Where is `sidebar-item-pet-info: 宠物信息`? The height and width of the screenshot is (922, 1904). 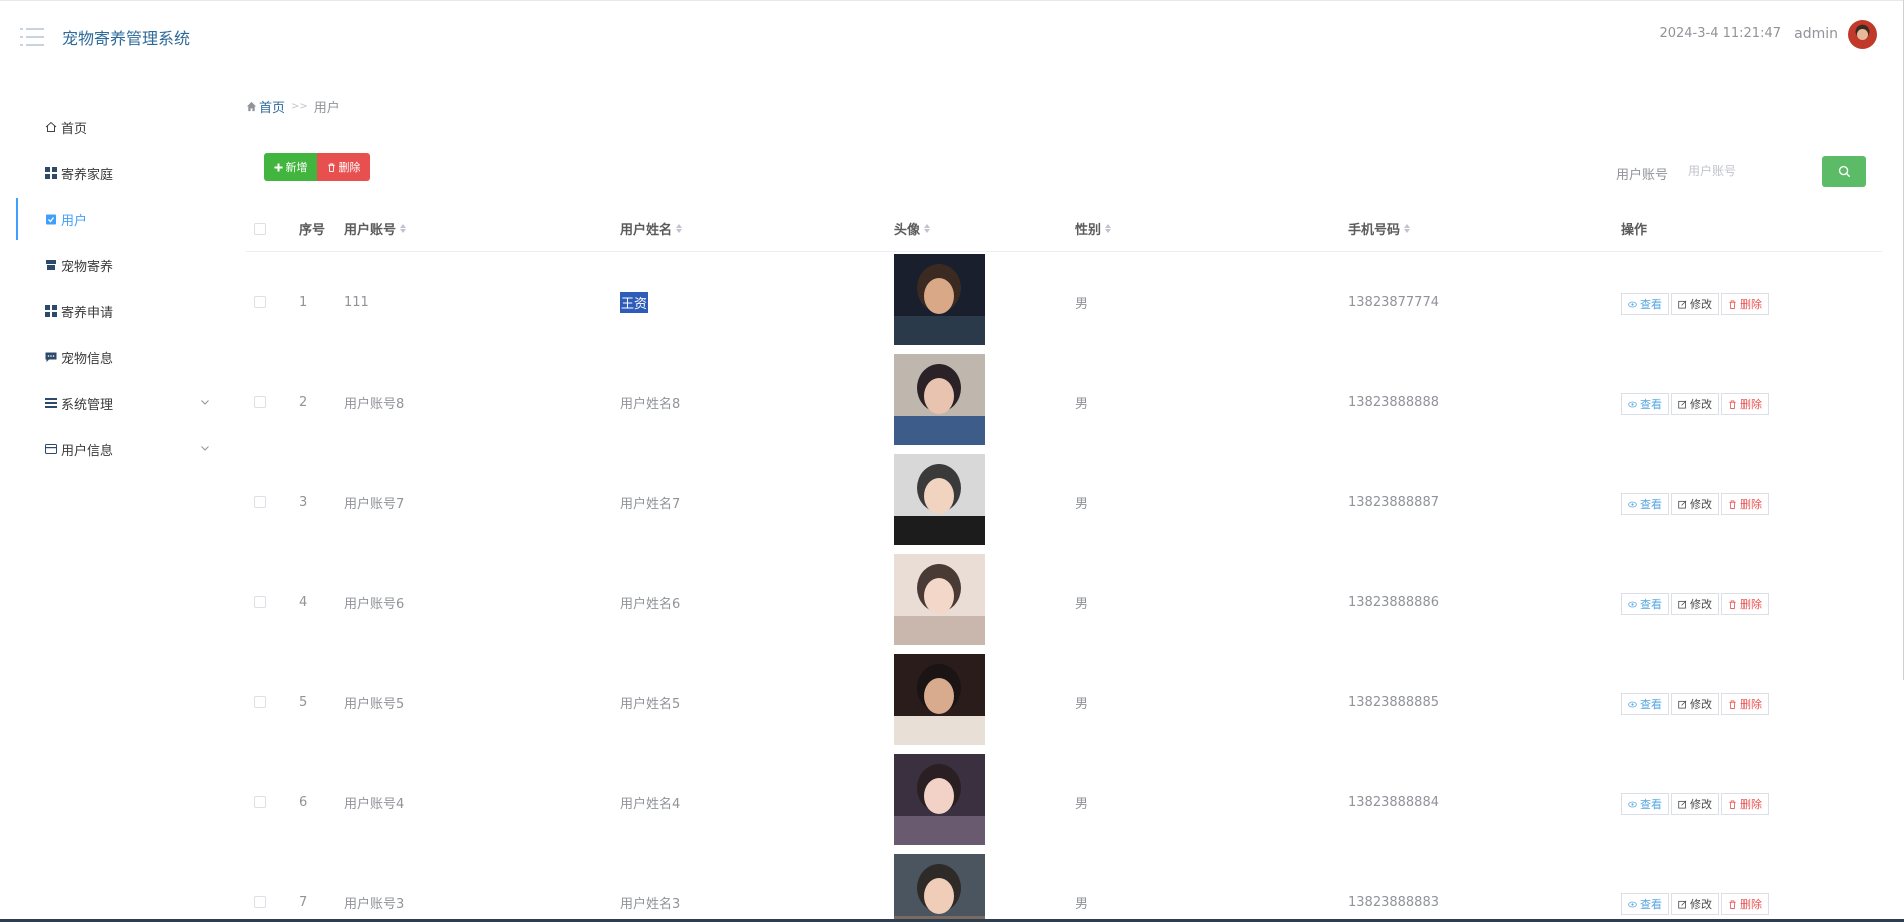 sidebar-item-pet-info: 宠物信息 is located at coordinates (110, 357).